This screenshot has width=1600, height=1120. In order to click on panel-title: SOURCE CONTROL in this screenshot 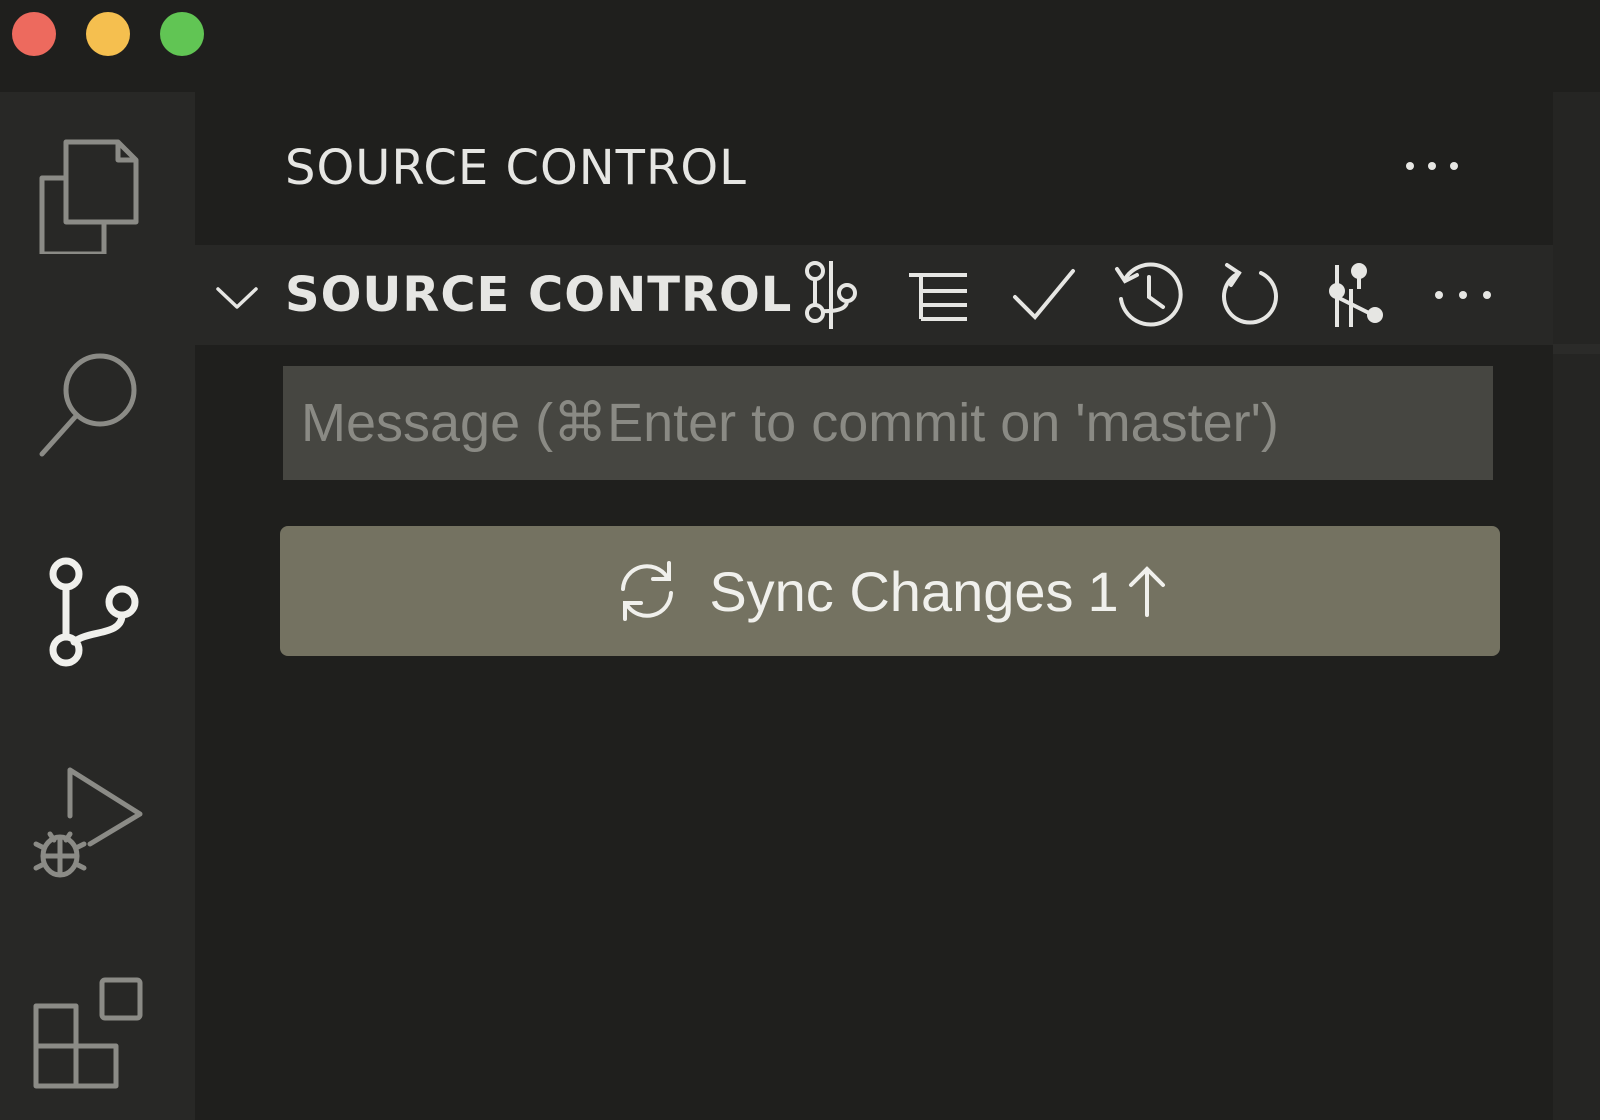, I will do `click(516, 168)`.